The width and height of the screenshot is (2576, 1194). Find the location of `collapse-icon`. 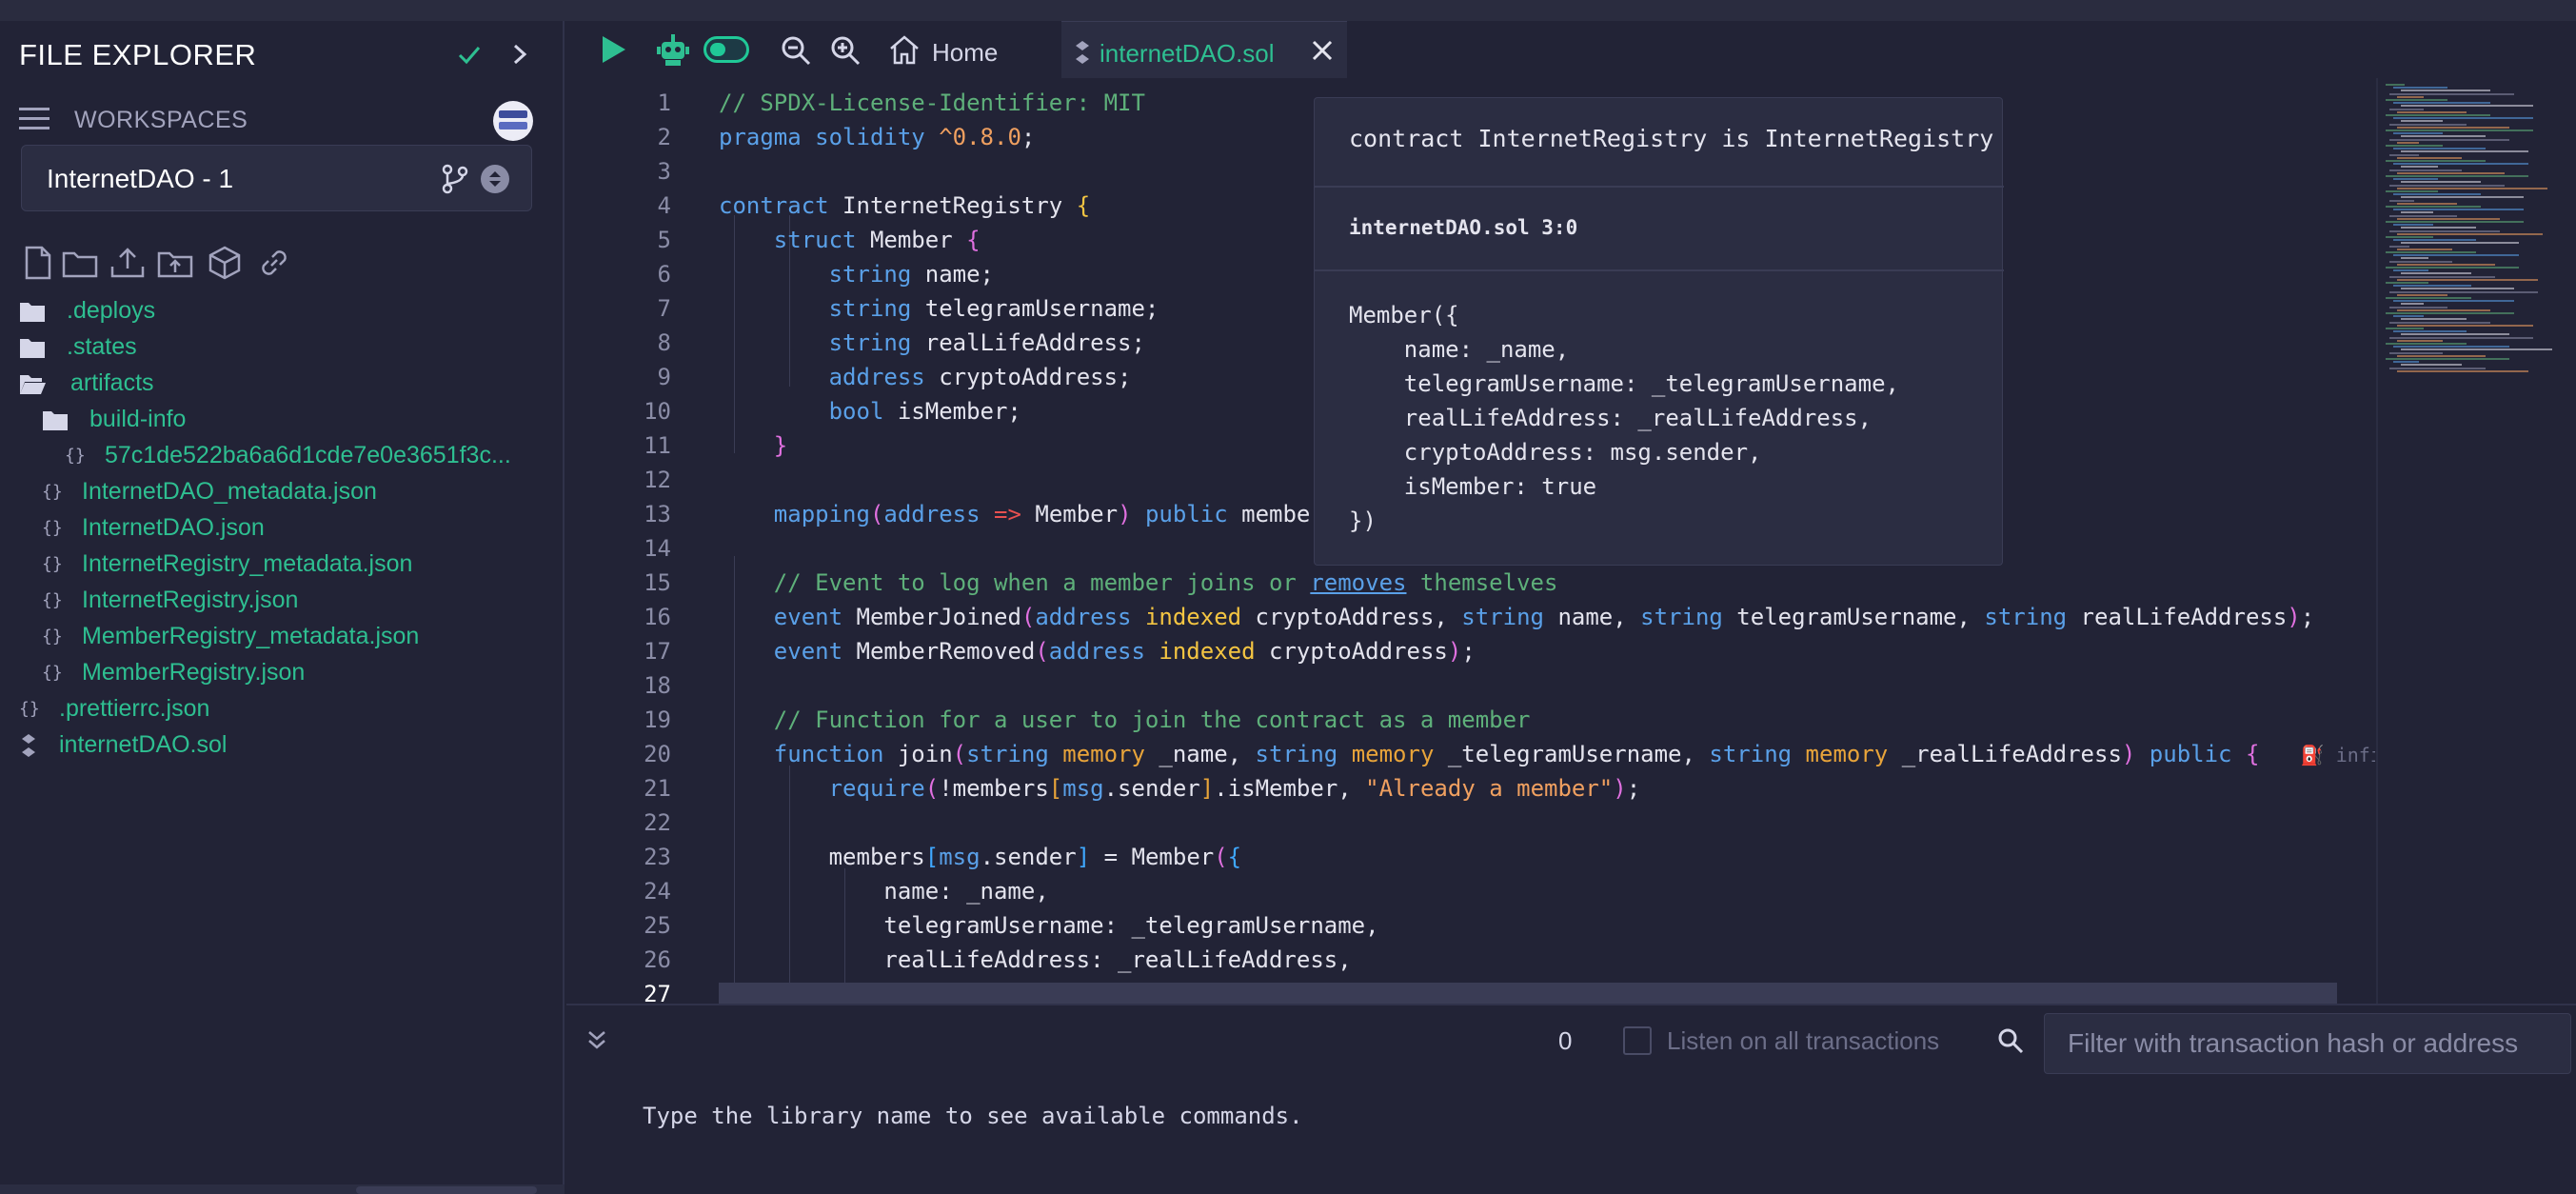

collapse-icon is located at coordinates (597, 1039).